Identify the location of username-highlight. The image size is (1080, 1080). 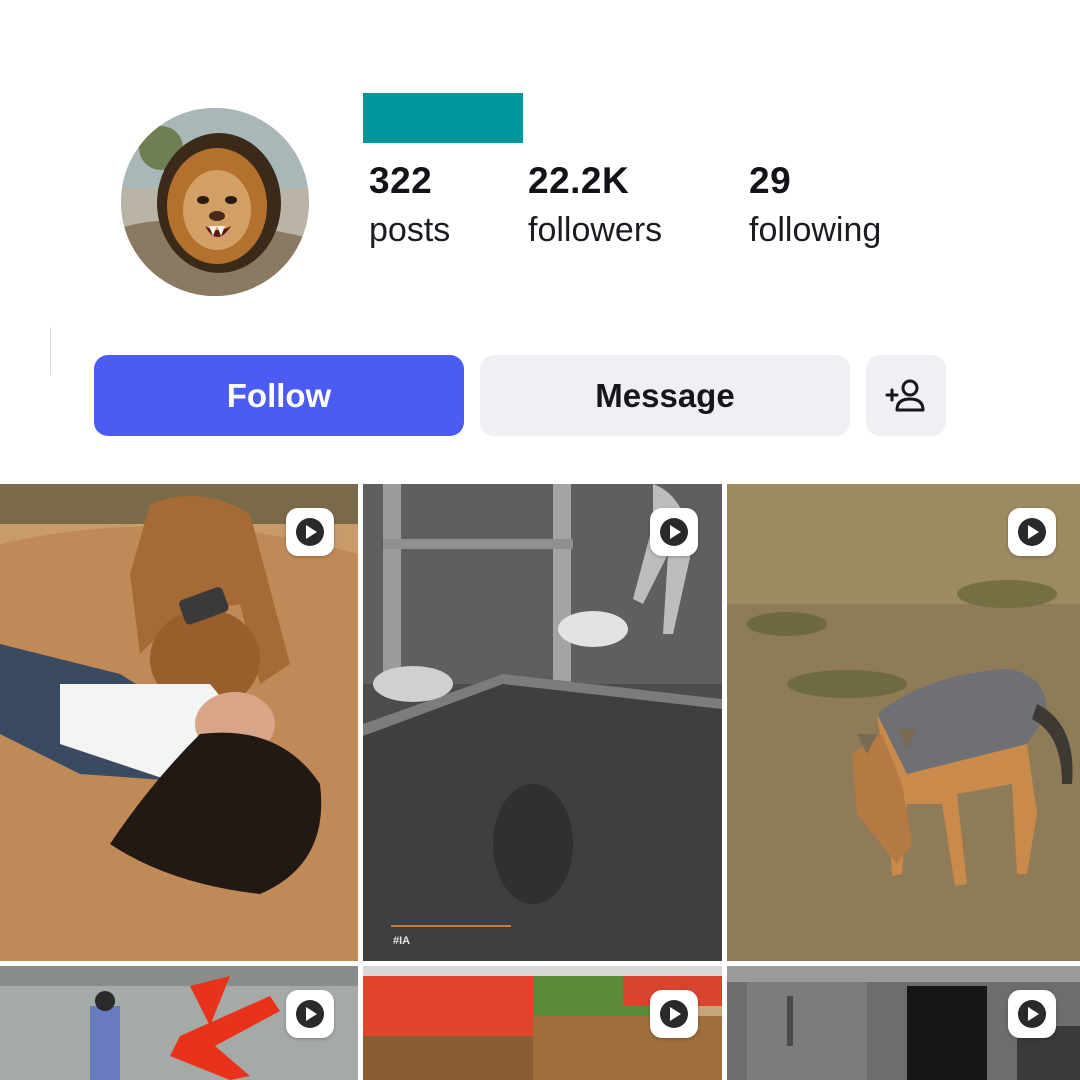
(443, 118).